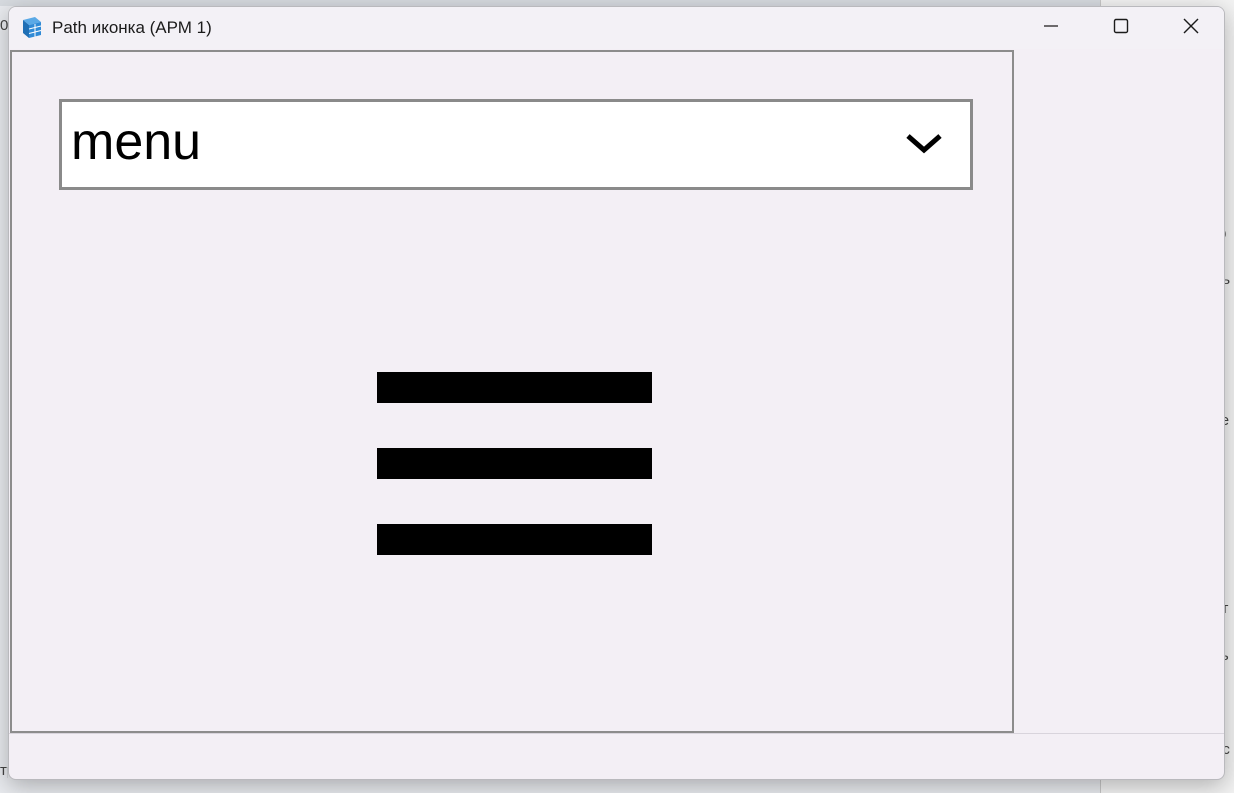 The height and width of the screenshot is (793, 1234). I want to click on icon-selector-dropdown: menu, so click(516, 144).